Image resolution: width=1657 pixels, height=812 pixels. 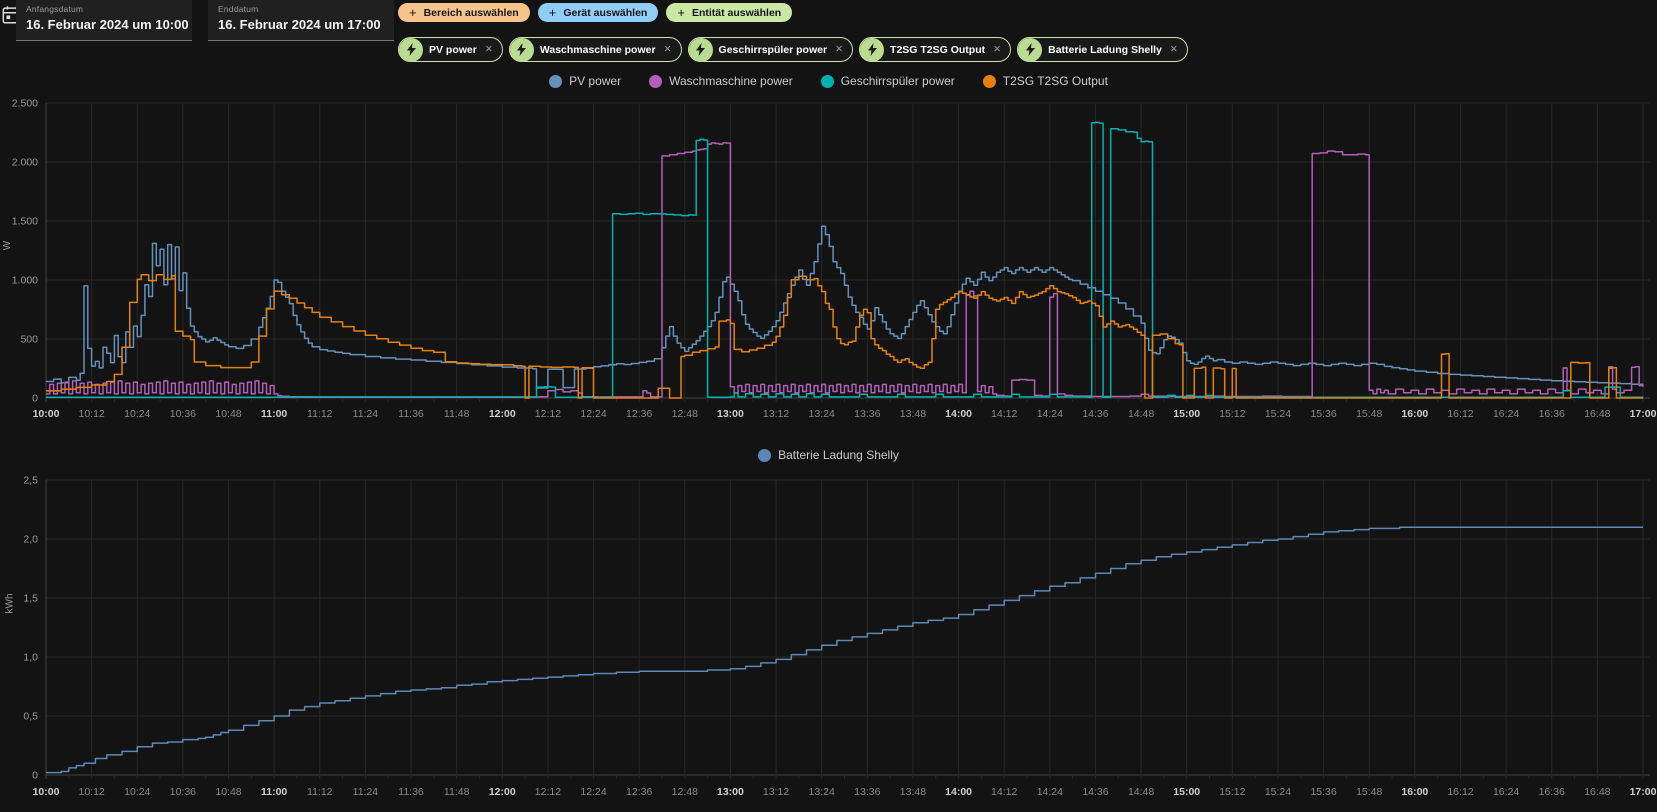 I want to click on end-date-label: Enddatum, so click(x=238, y=9).